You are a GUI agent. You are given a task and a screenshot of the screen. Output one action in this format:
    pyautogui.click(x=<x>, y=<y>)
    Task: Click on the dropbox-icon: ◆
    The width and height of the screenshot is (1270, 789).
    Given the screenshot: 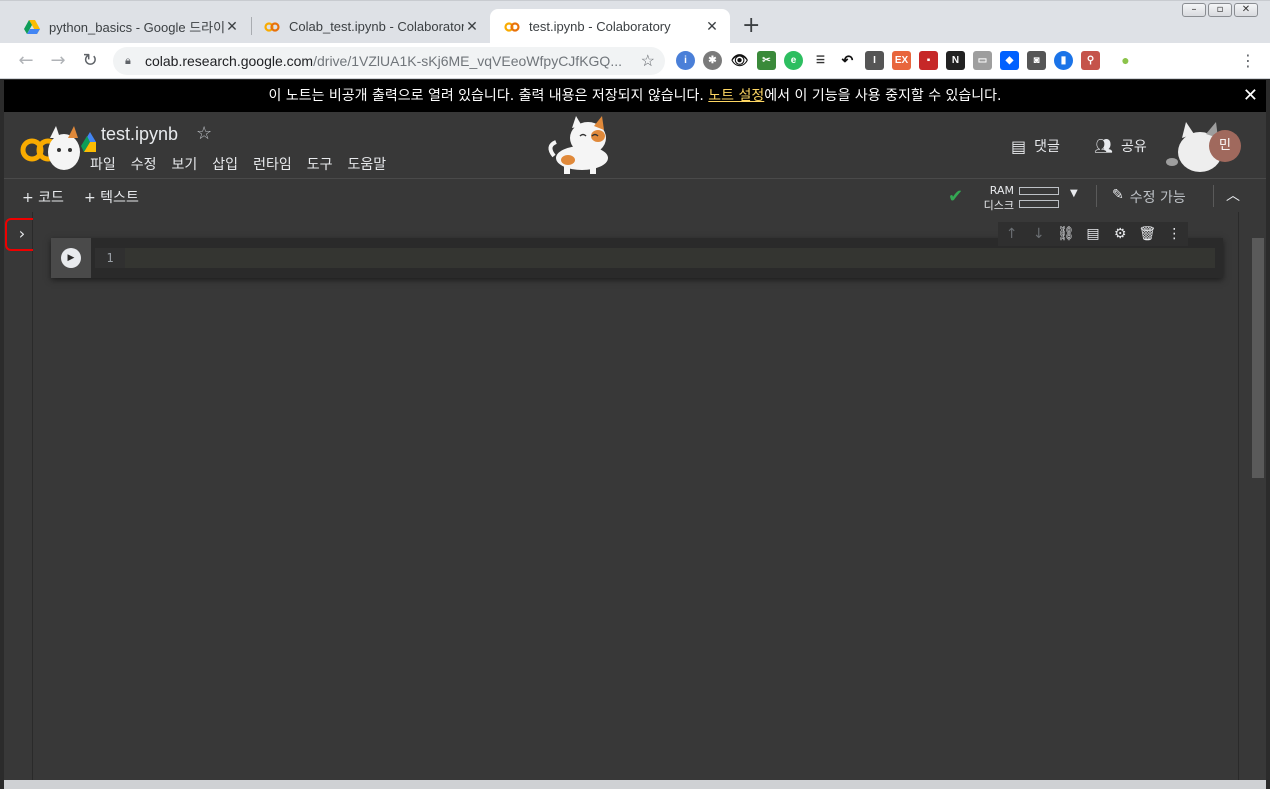 What is the action you would take?
    pyautogui.click(x=1009, y=60)
    